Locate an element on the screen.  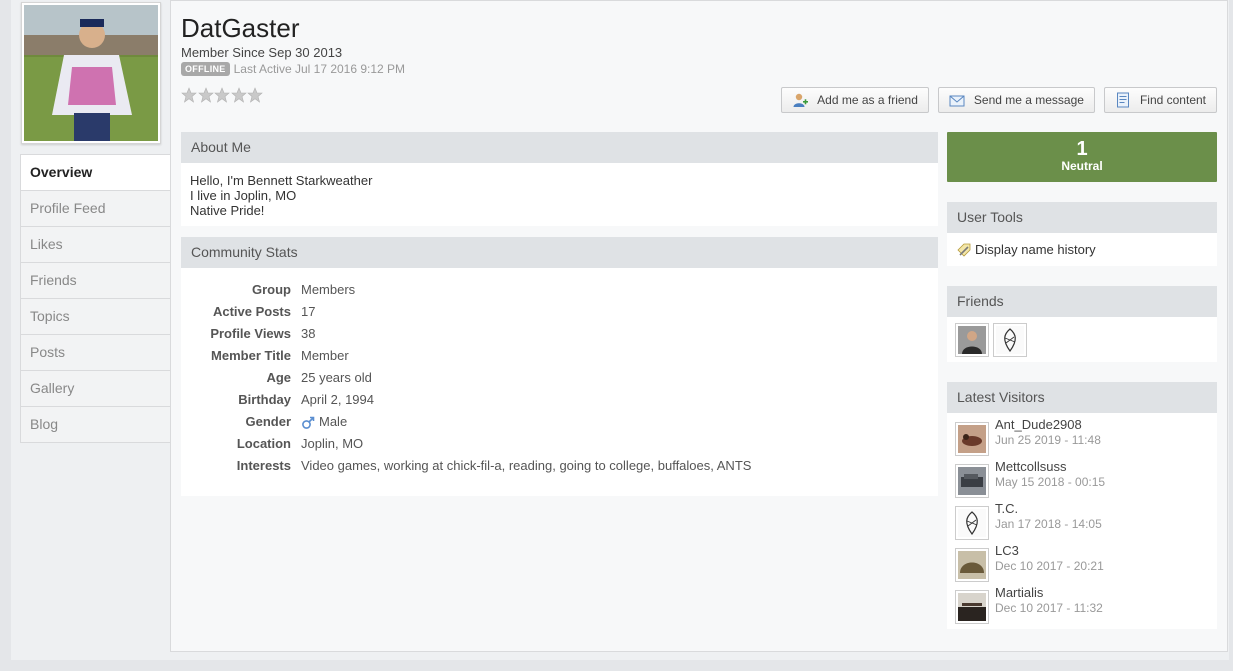
stat-row: Birthday April 2, 1994 is located at coordinates (559, 403).